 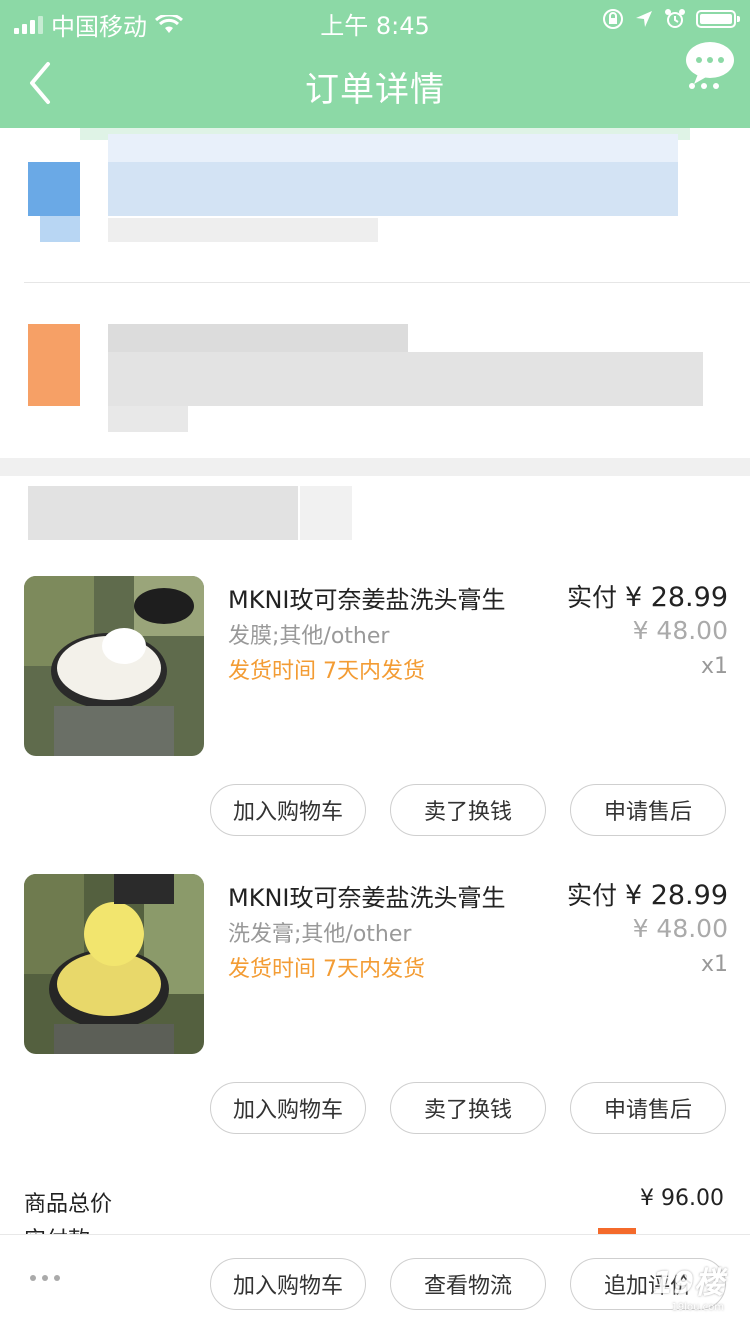 I want to click on watermark-sub: 19lou.com, so click(x=698, y=1307).